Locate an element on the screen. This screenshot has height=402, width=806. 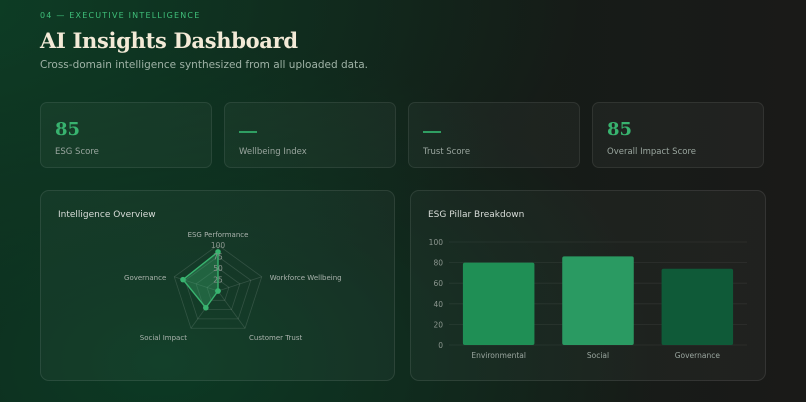
section-eyebrow: 04 — EXECUTIVE INTELLIGENCE is located at coordinates (120, 15).